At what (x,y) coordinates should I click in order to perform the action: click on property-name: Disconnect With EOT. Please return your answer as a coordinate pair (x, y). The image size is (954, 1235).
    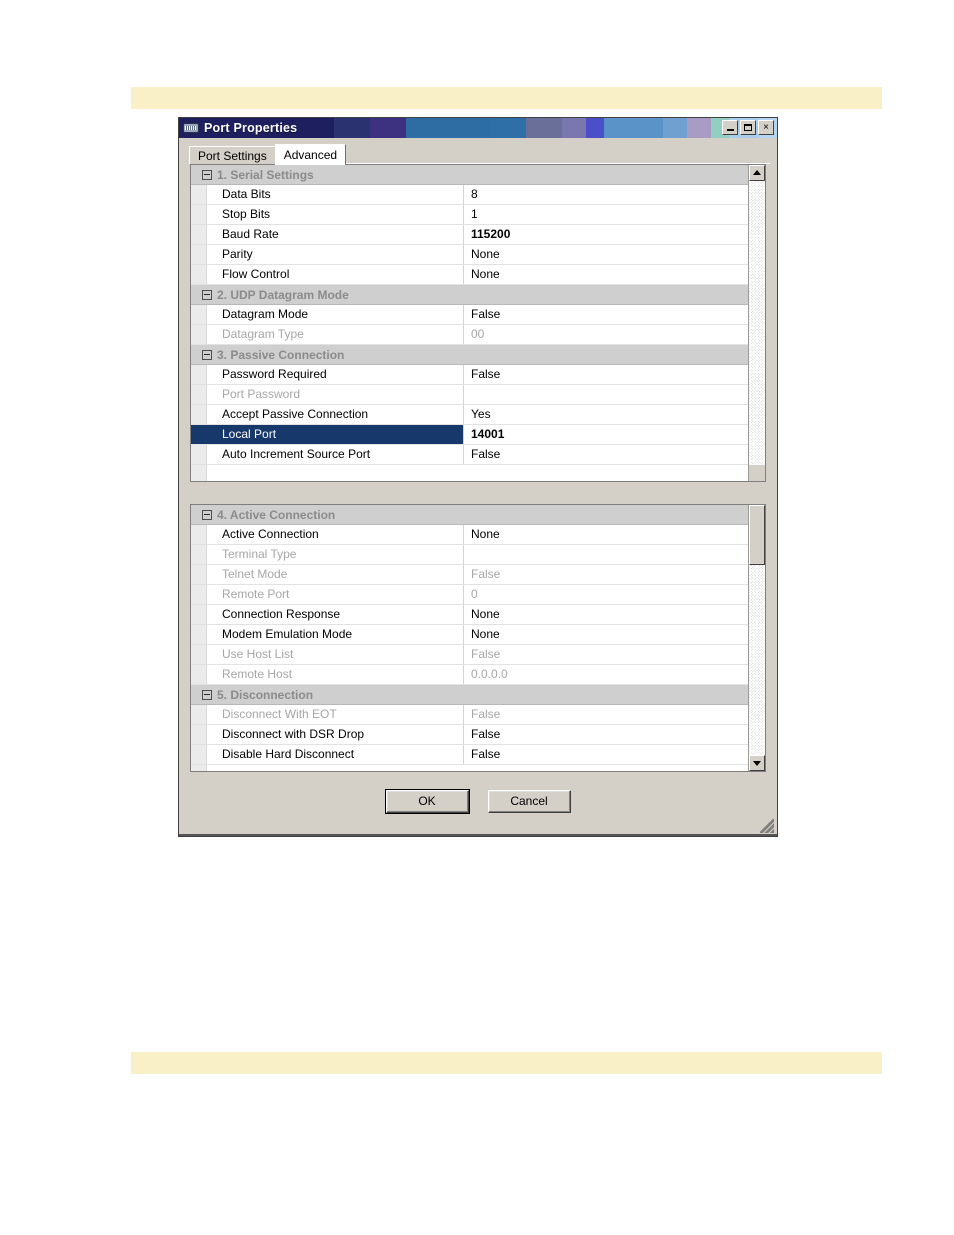
    Looking at the image, I should click on (327, 714).